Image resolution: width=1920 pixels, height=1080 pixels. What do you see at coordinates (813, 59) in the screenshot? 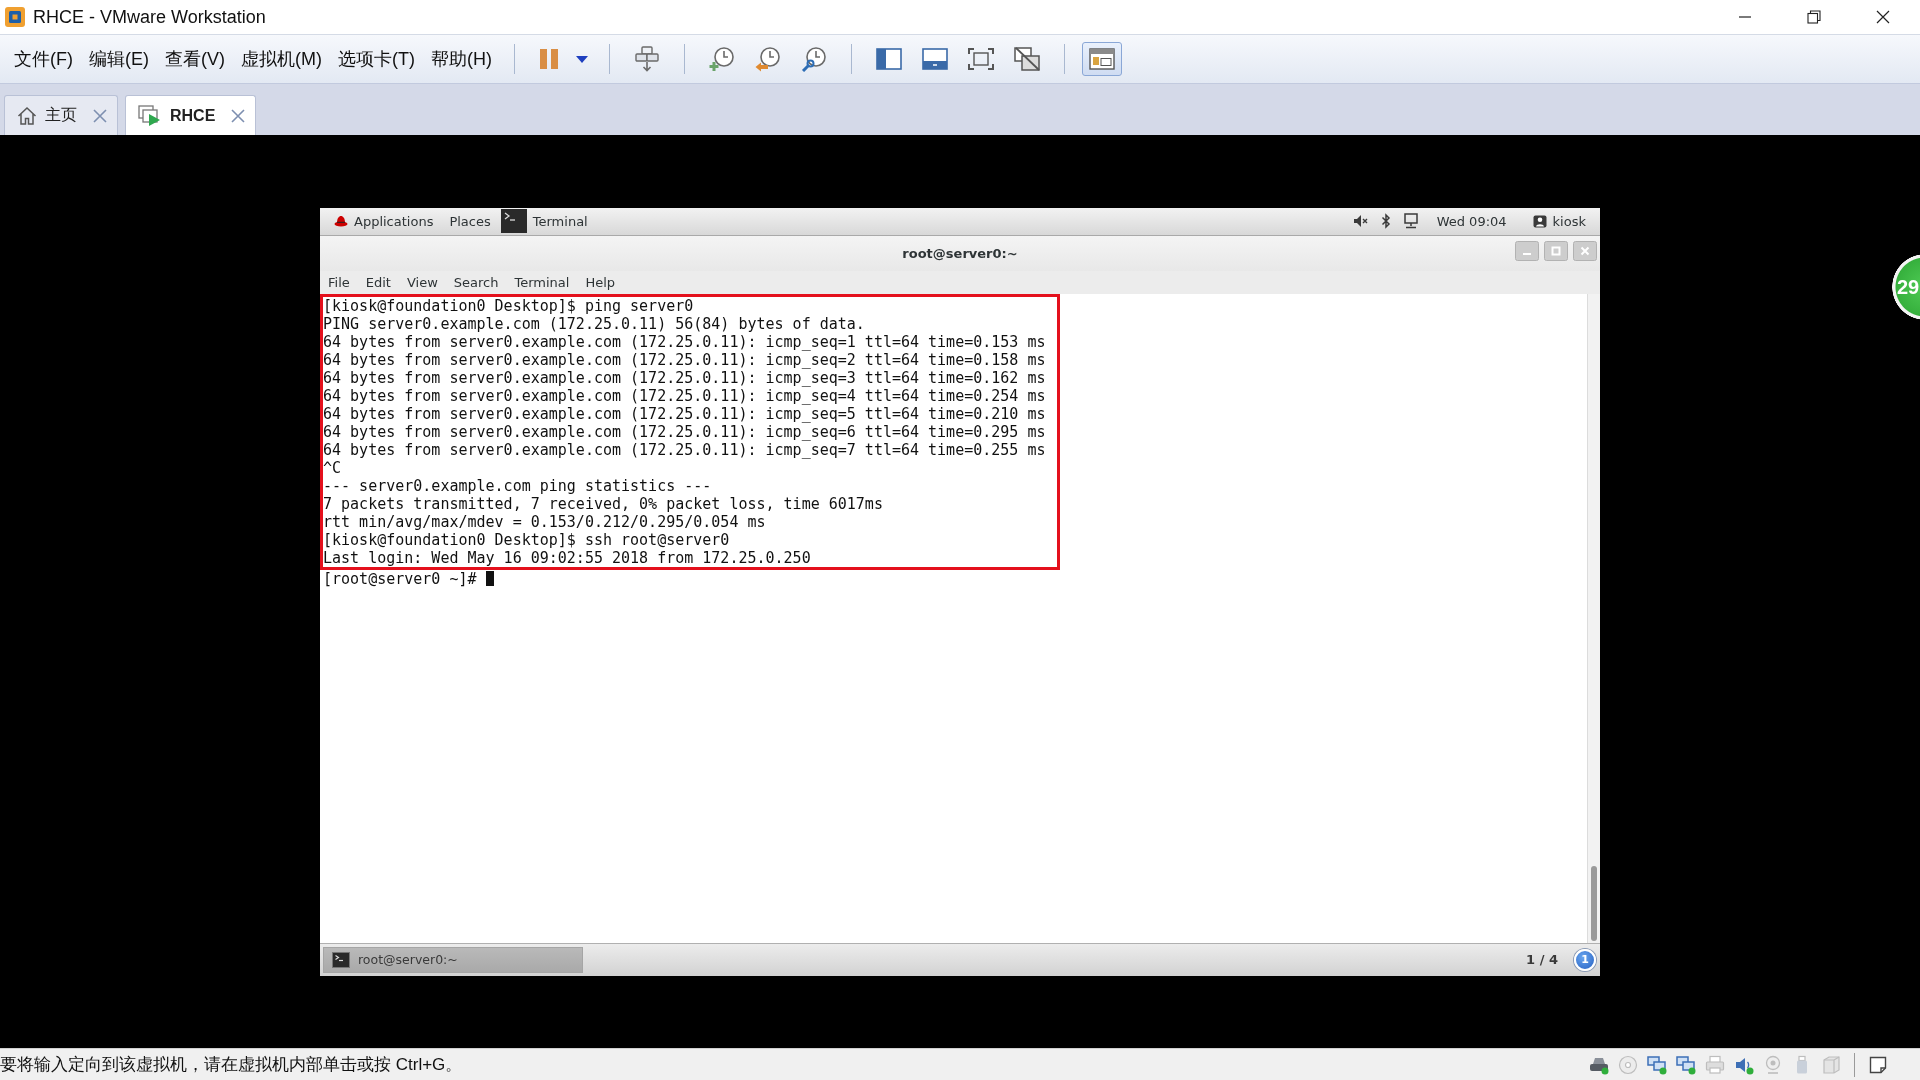
I see `clock-wrench-icon` at bounding box center [813, 59].